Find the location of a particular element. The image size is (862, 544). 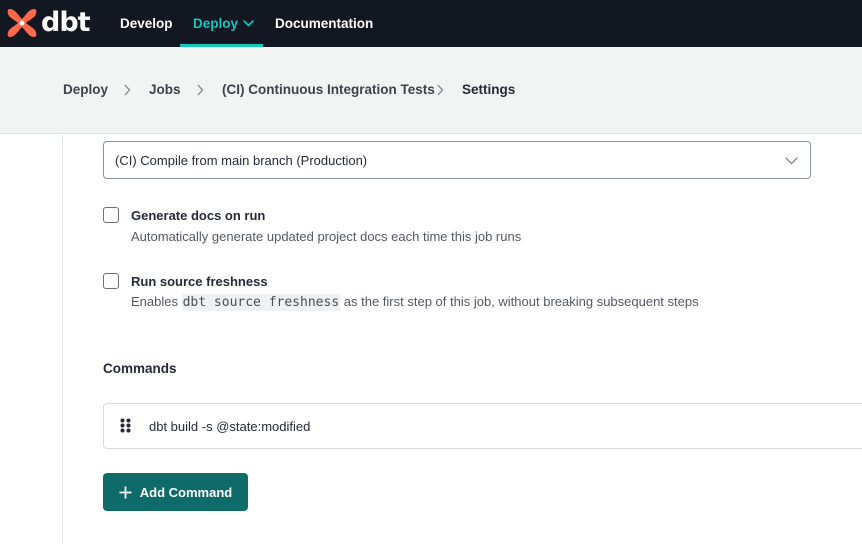

dbt-logo-icon is located at coordinates (22, 23).